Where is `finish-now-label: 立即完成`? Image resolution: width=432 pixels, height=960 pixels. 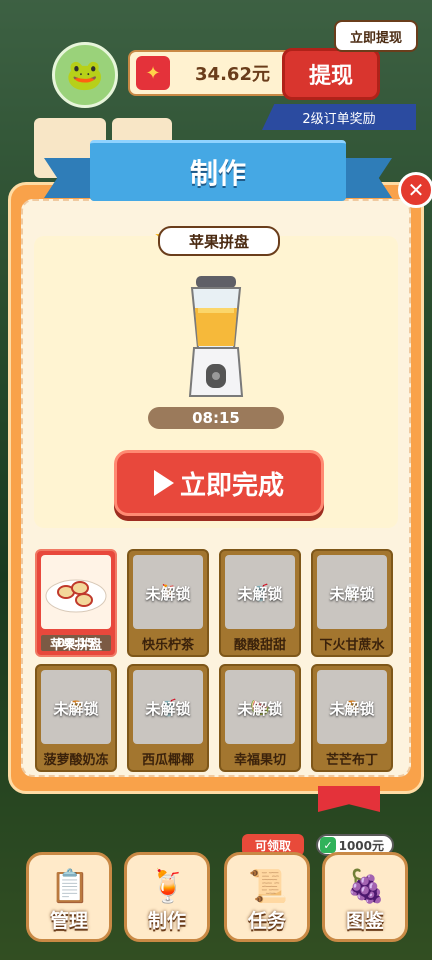 finish-now-label: 立即完成 is located at coordinates (231, 485).